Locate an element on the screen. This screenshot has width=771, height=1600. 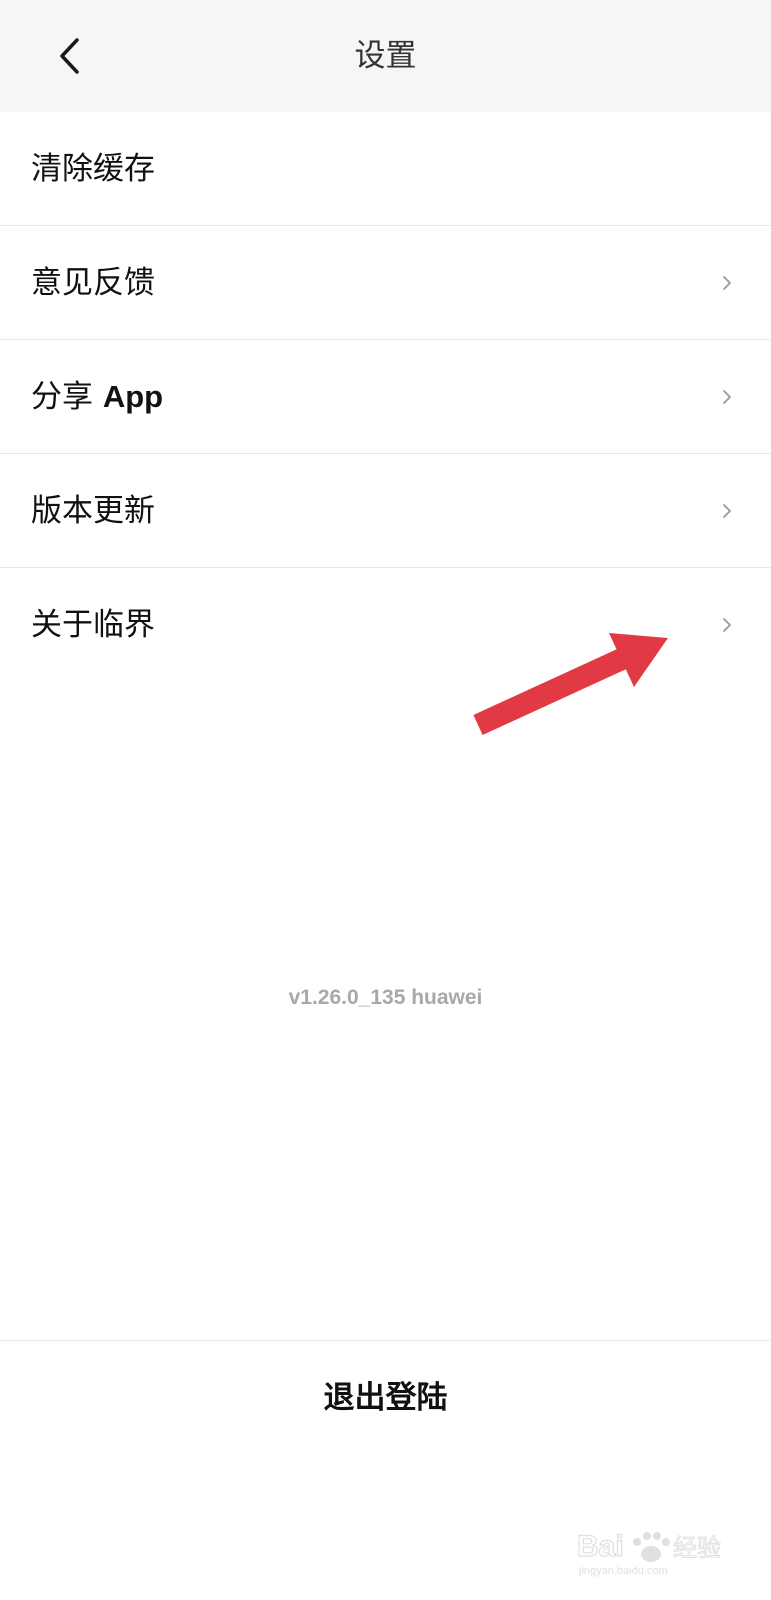
menu-item-feedback: 意见反馈 is located at coordinates (385, 283).